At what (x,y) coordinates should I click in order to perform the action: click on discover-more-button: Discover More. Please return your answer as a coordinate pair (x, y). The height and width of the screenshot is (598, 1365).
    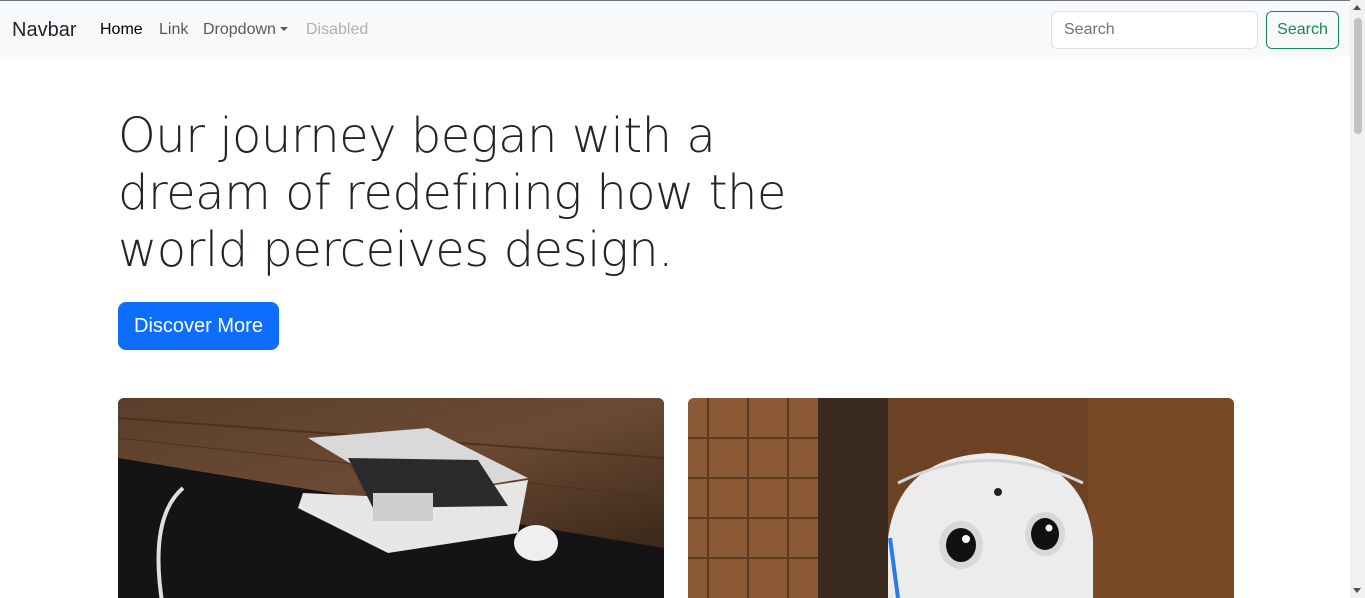
    Looking at the image, I should click on (198, 326).